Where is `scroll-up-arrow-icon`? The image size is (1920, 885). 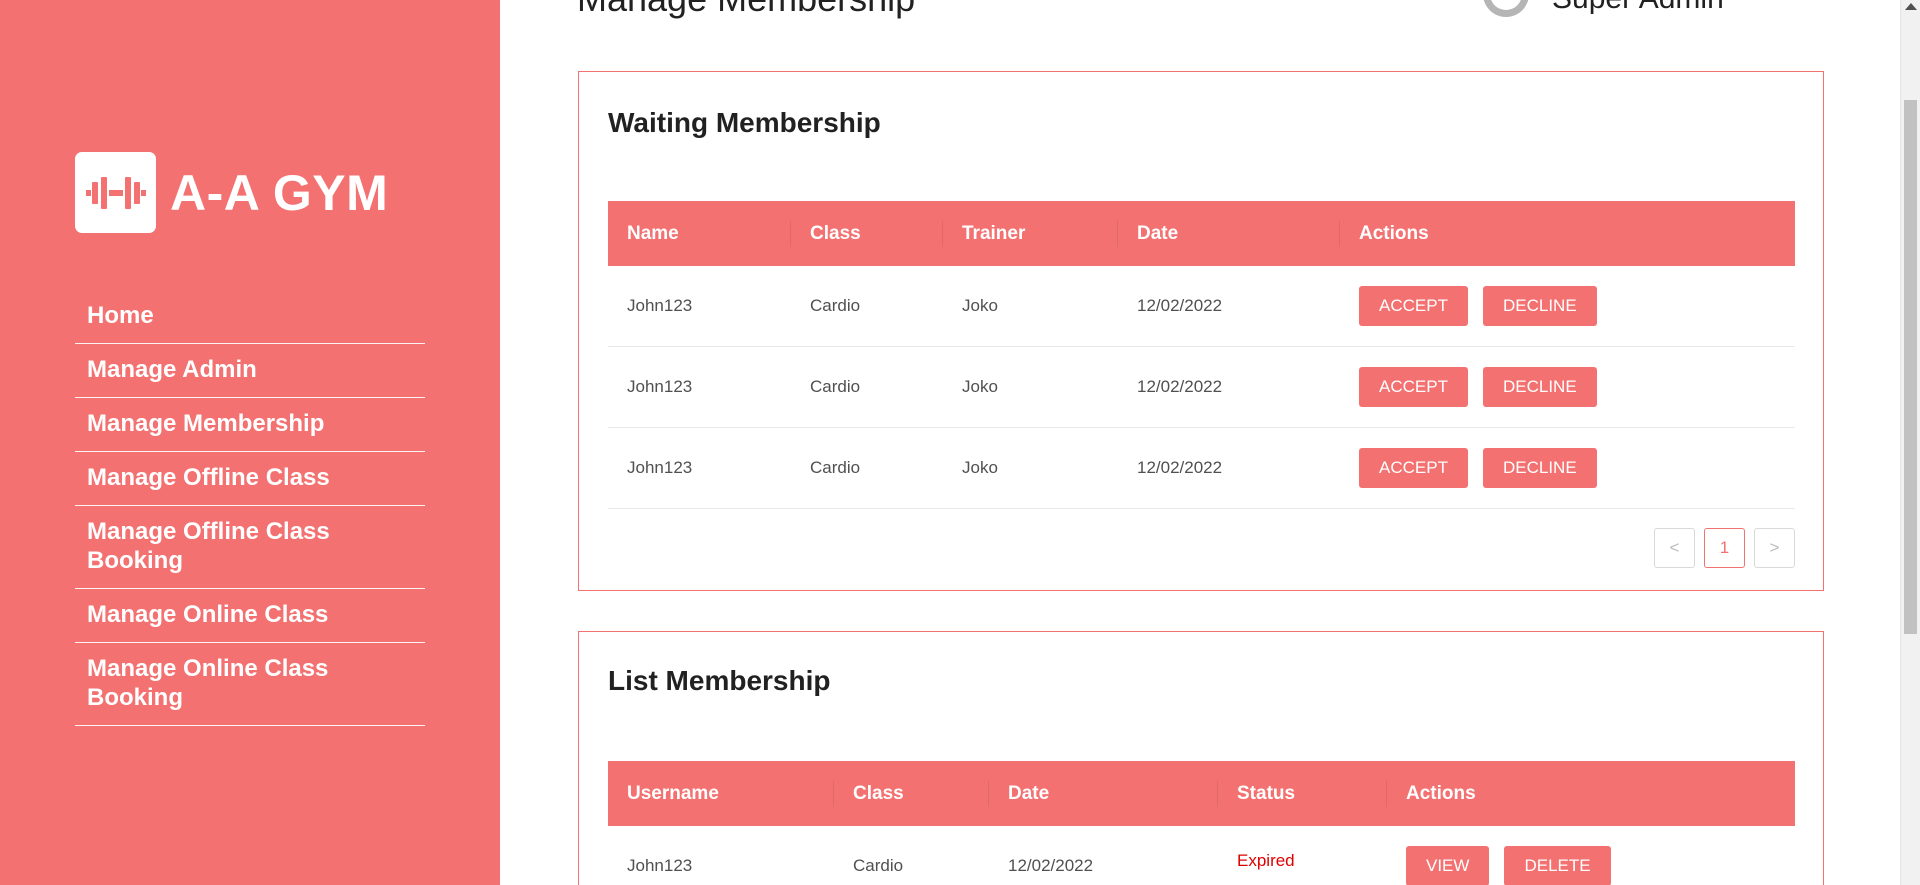 scroll-up-arrow-icon is located at coordinates (1911, 6).